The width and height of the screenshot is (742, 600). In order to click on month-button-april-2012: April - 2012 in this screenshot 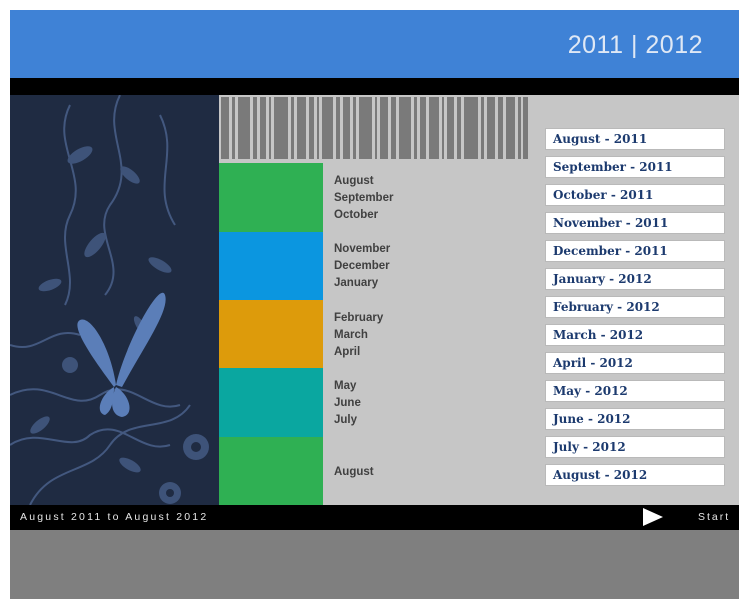, I will do `click(635, 363)`.